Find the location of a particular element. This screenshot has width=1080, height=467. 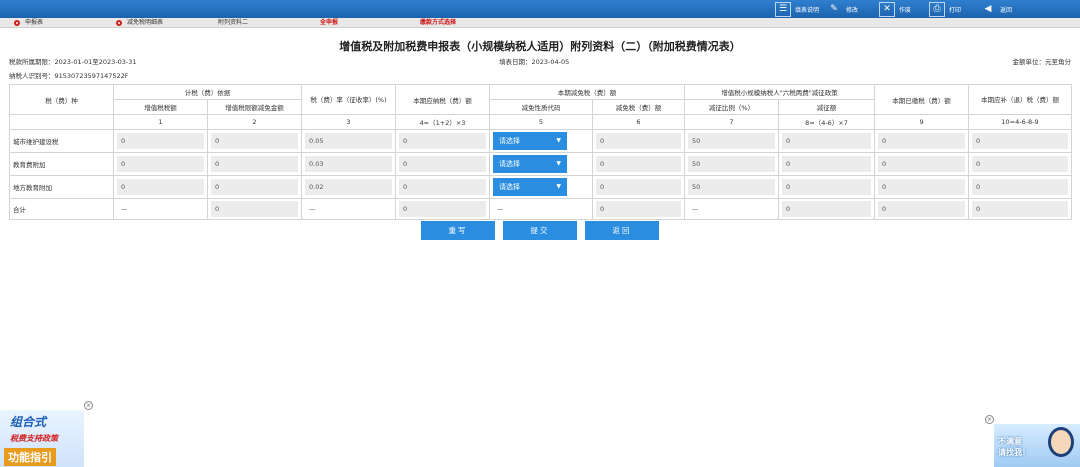

submit-button: 提交 is located at coordinates (540, 230).